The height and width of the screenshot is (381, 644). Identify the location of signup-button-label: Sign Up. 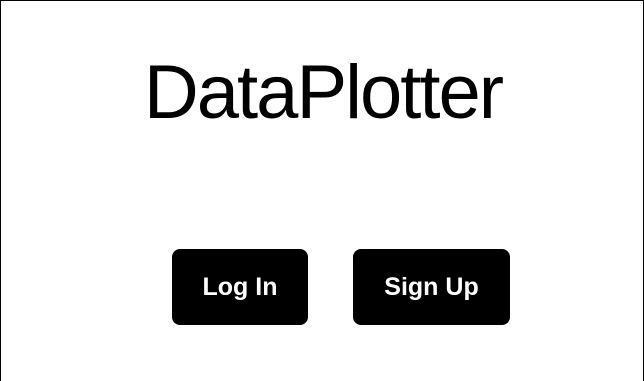
(431, 286).